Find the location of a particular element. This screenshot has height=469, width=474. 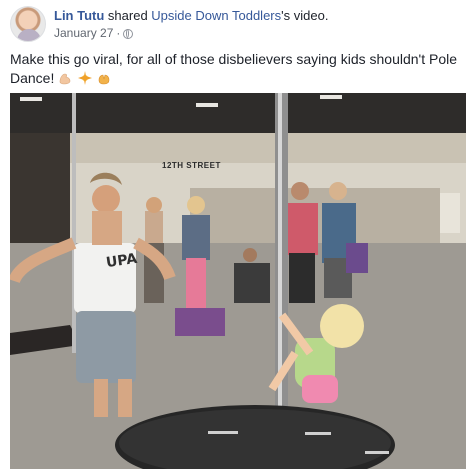

emoji-row is located at coordinates (86, 78).